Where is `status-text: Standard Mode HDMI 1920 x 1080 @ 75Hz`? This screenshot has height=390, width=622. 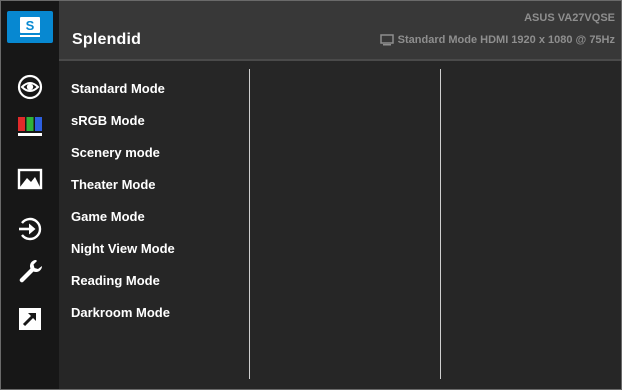
status-text: Standard Mode HDMI 1920 x 1080 @ 75Hz is located at coordinates (506, 40).